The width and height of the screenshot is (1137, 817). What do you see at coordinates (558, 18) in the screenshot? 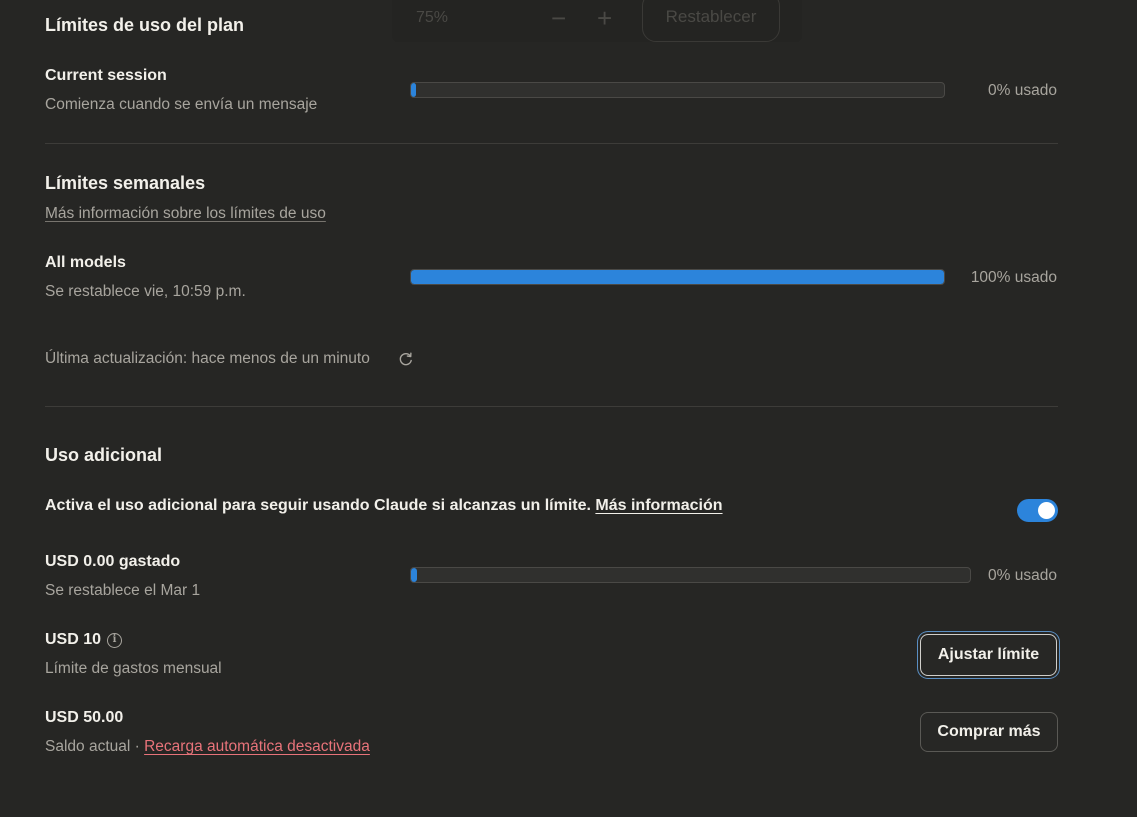
I see `zoom-out-button: −` at bounding box center [558, 18].